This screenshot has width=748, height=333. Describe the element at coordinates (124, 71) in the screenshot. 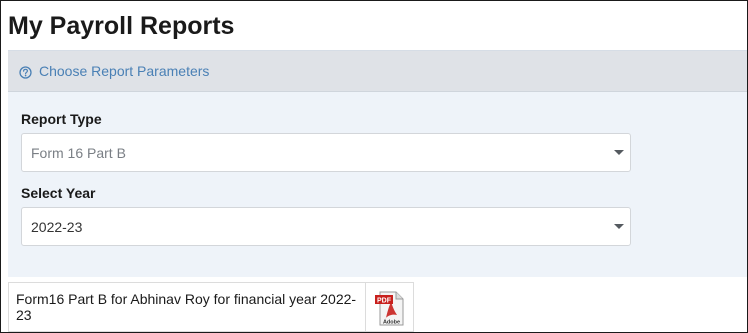

I see `panel-header-label: Choose Report Parameters` at that location.